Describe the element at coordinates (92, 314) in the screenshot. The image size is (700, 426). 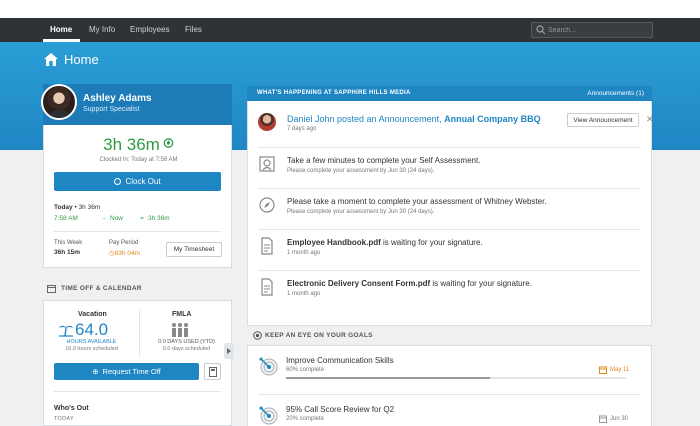
I see `vacation-label: Vacation` at that location.